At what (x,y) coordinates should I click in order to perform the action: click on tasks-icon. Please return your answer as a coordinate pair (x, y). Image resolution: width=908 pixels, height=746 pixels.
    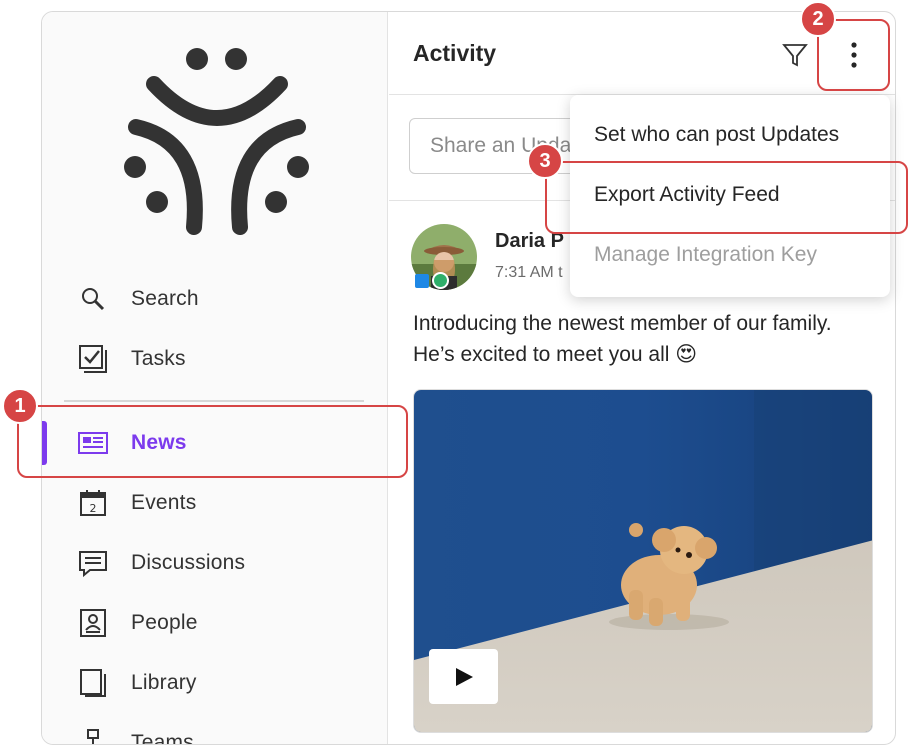
    Looking at the image, I should click on (93, 359).